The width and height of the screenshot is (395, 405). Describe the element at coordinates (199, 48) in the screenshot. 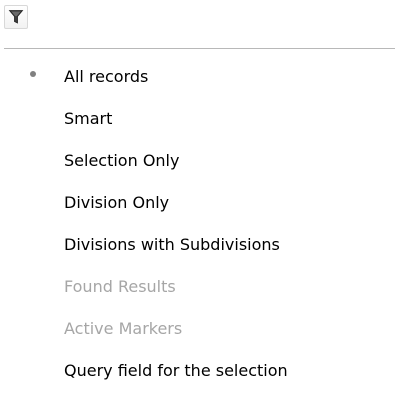

I see `menu-separator` at that location.